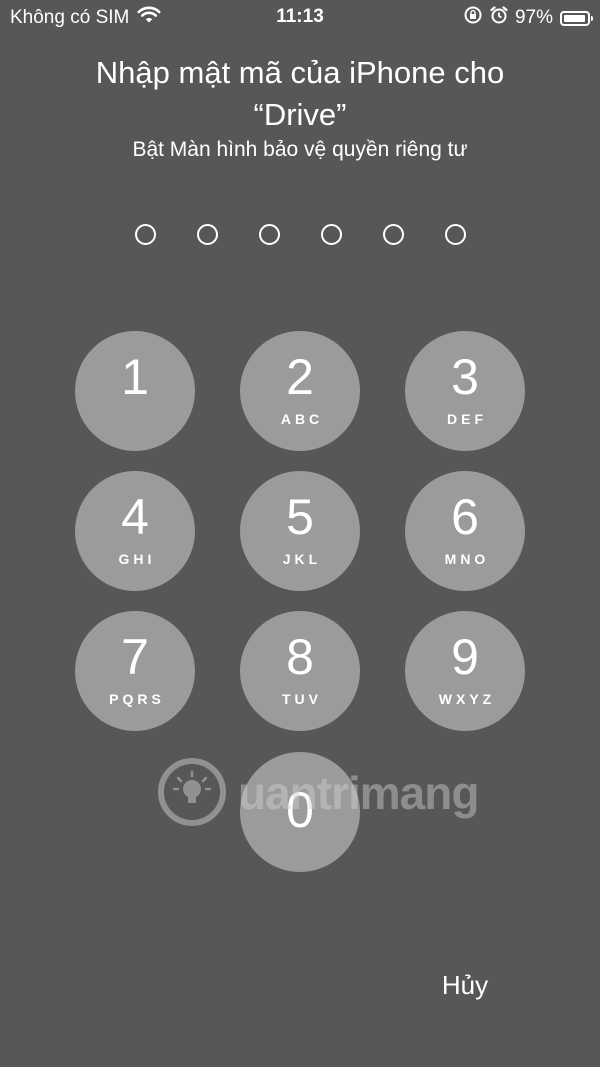 This screenshot has width=600, height=1067. I want to click on key-1: 1, so click(135, 391).